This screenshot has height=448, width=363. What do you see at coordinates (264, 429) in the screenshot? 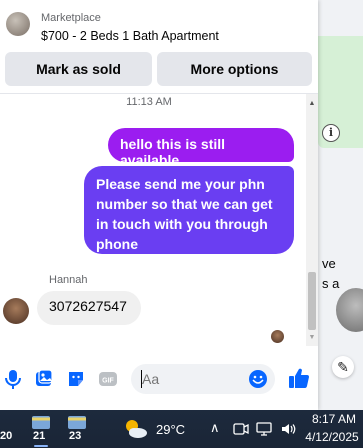
I see `network-icon` at bounding box center [264, 429].